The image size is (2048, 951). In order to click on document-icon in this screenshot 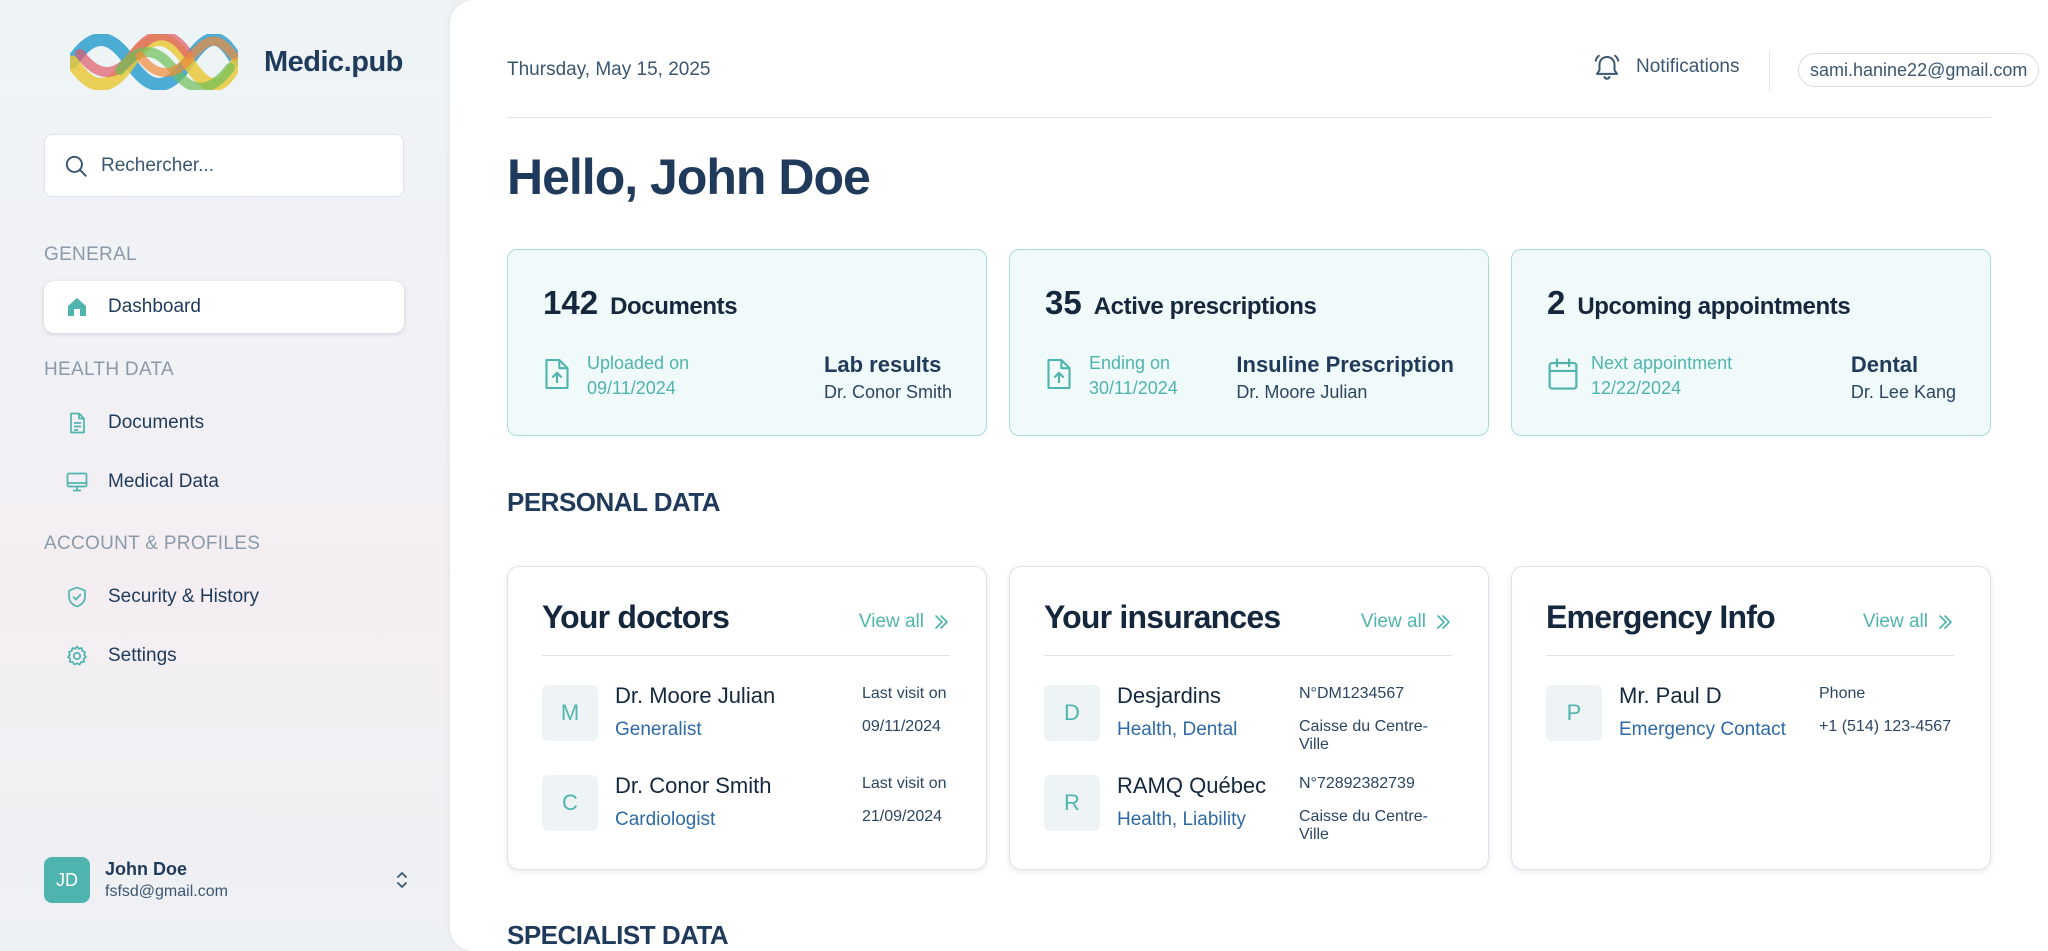, I will do `click(77, 423)`.